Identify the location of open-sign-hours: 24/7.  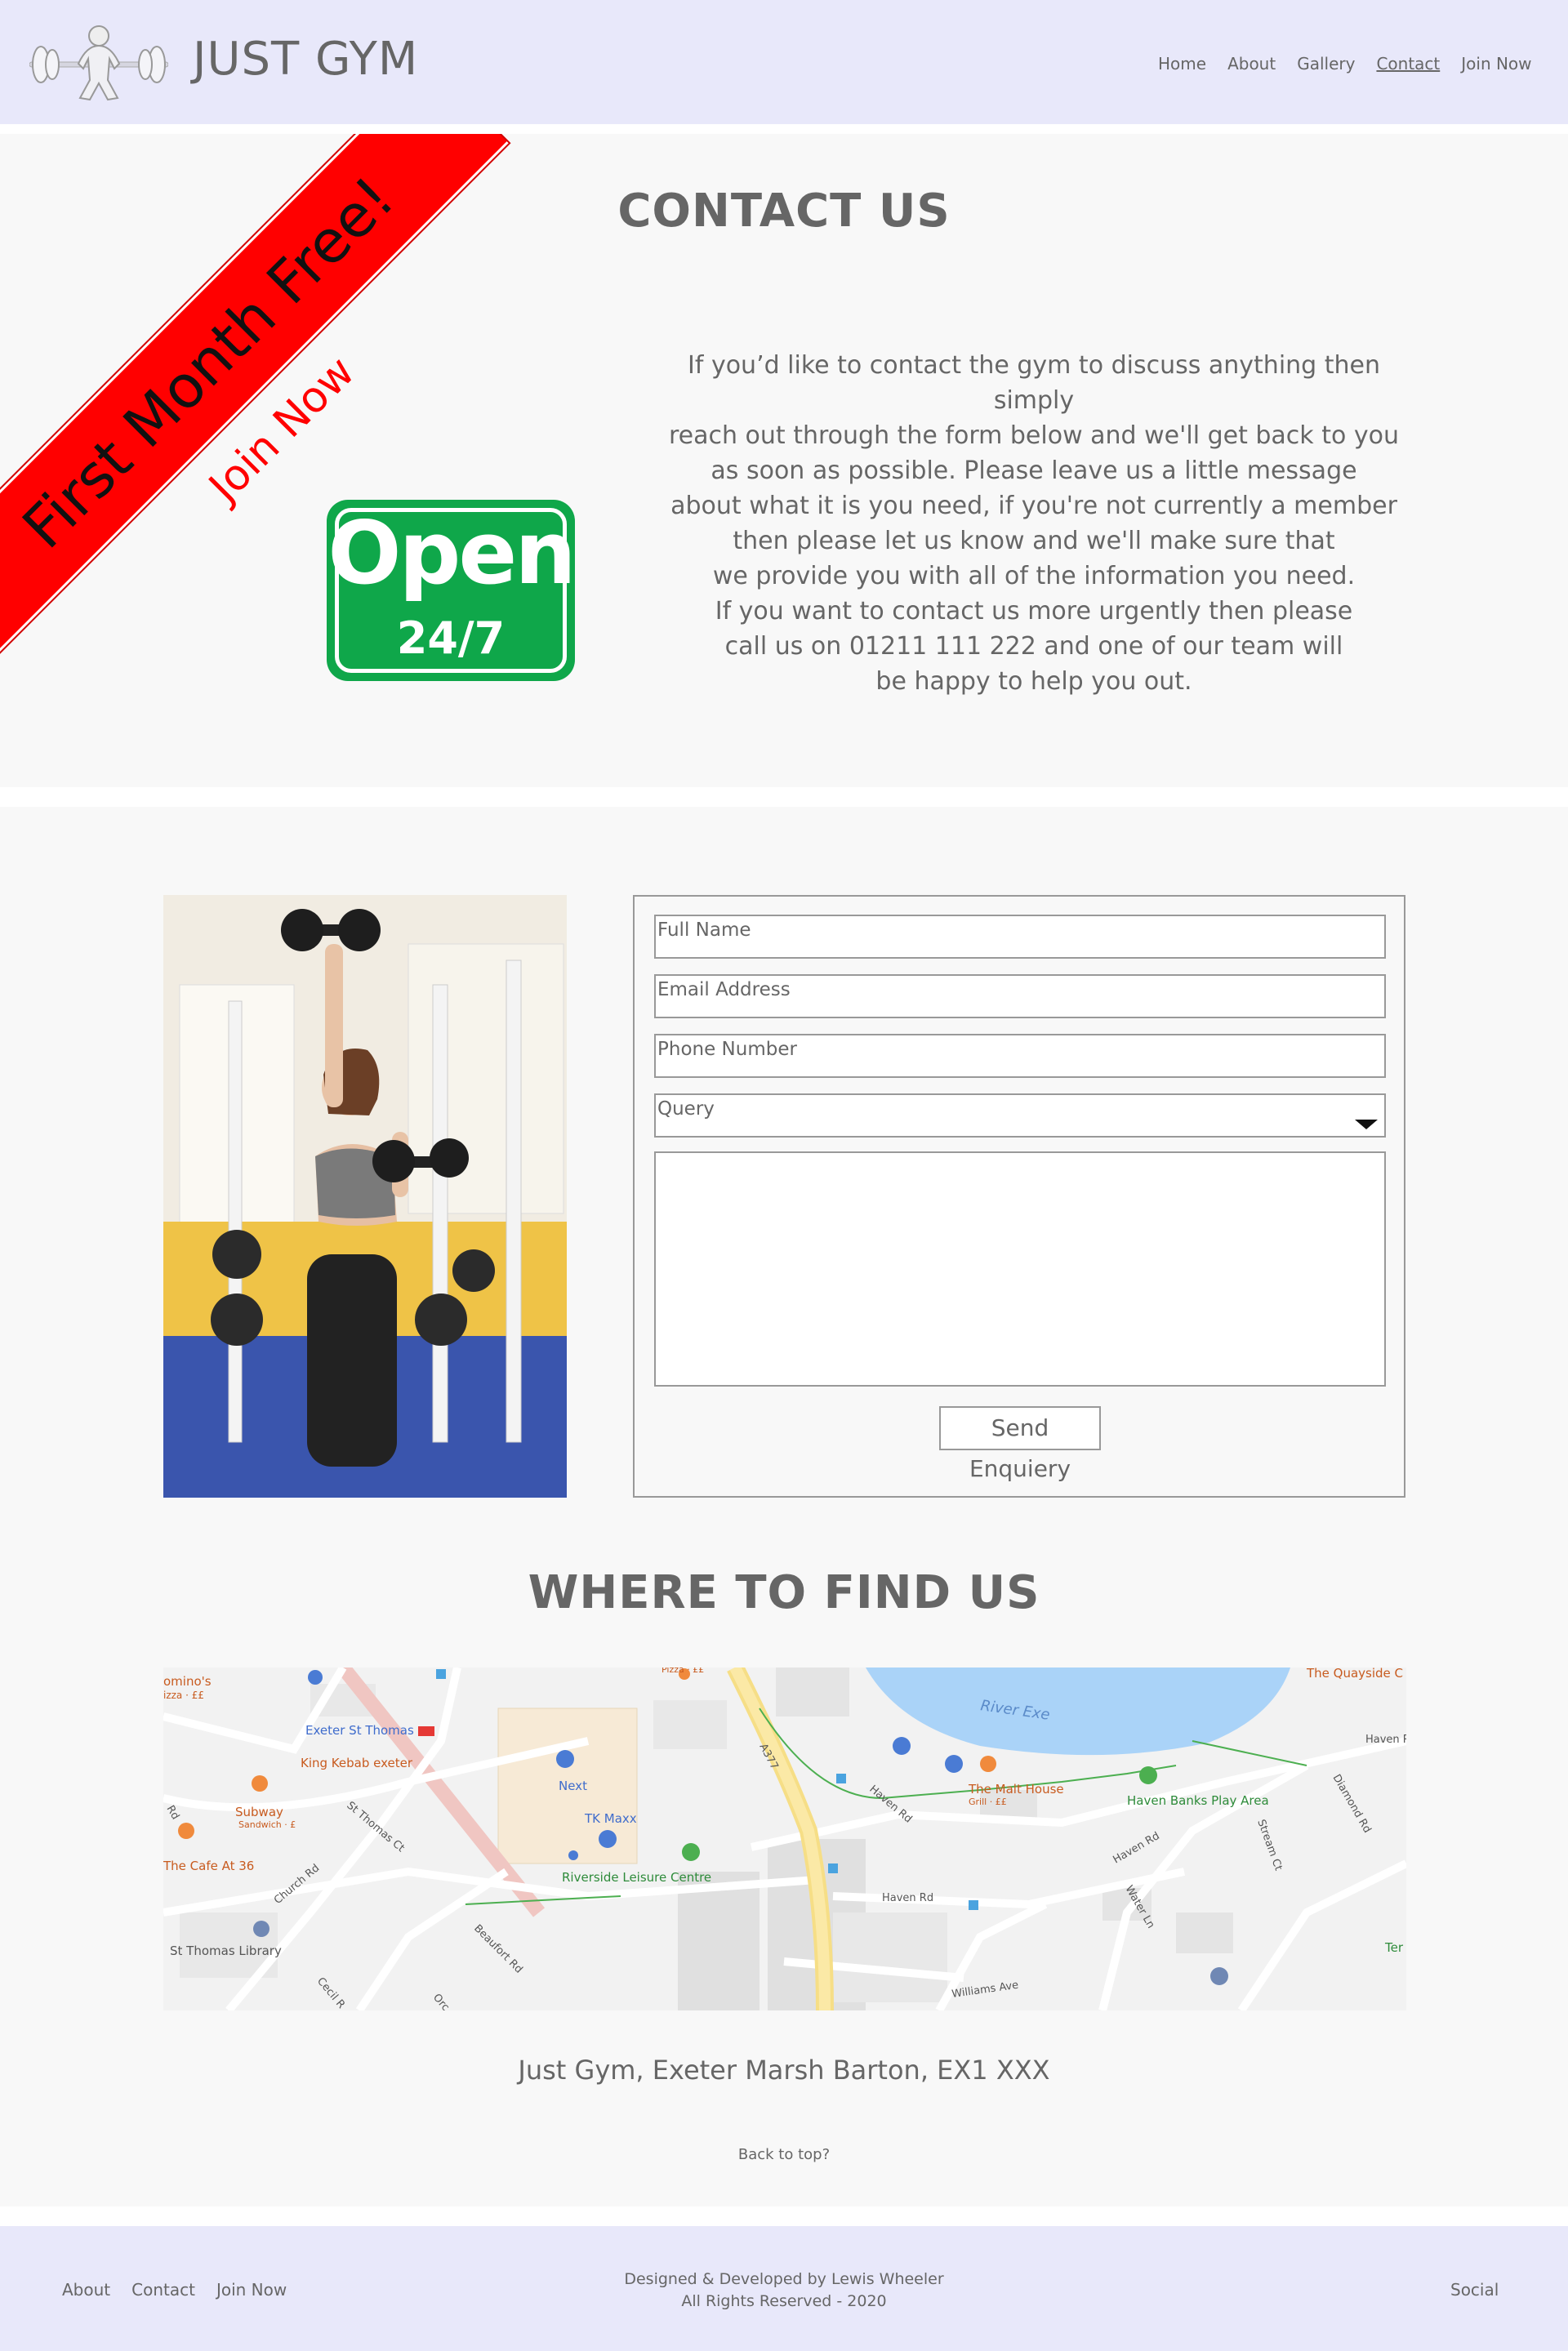
(451, 638).